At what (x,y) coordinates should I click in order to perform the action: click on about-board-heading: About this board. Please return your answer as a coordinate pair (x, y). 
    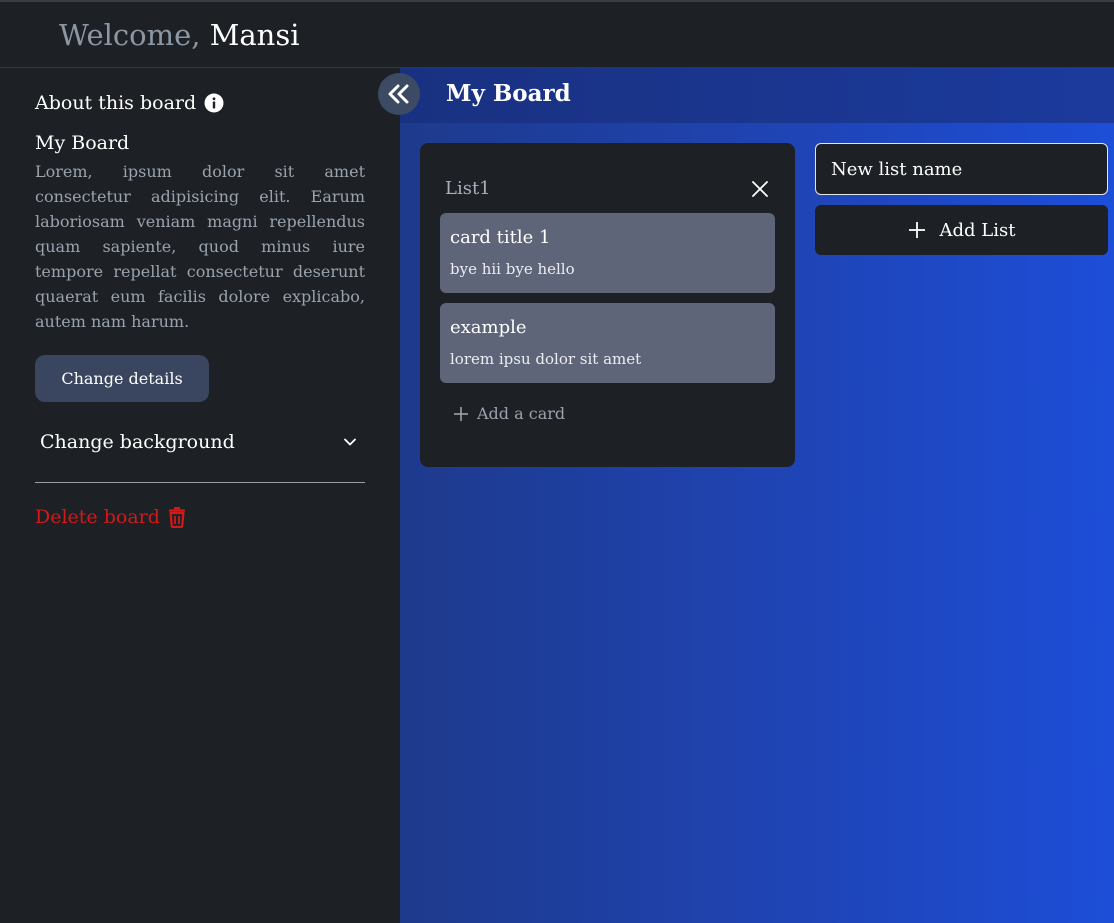
    Looking at the image, I should click on (129, 103).